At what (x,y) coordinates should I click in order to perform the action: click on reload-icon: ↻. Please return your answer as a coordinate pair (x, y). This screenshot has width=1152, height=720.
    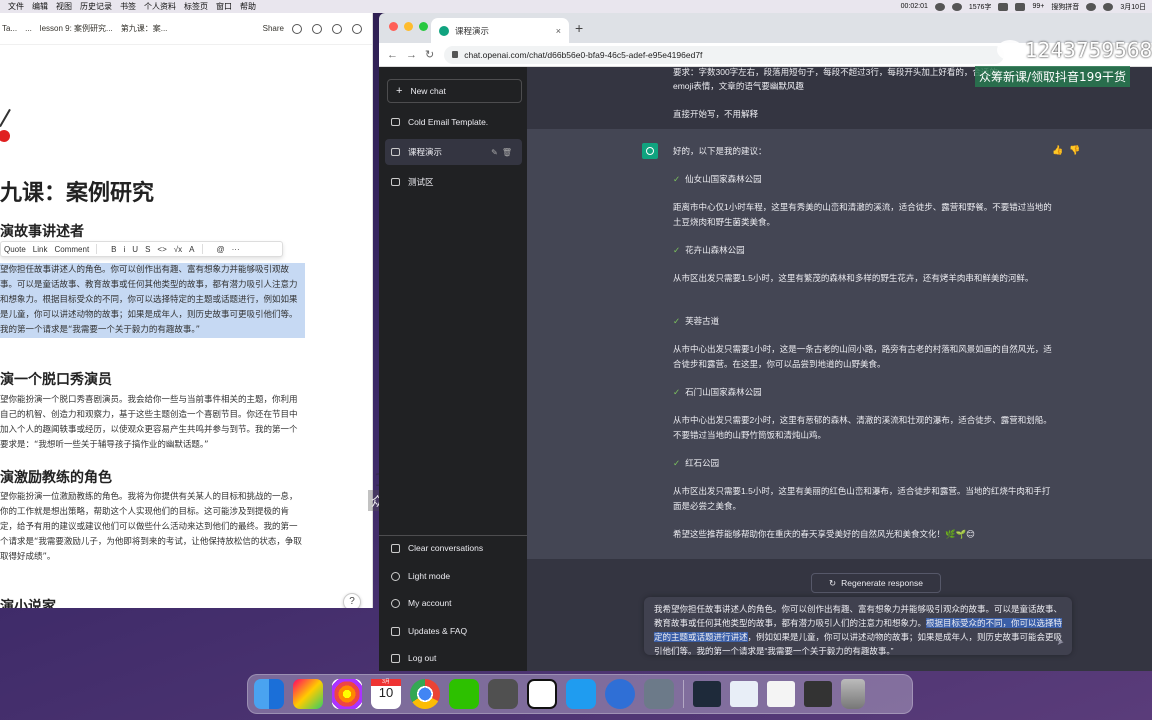
    Looking at the image, I should click on (429, 54).